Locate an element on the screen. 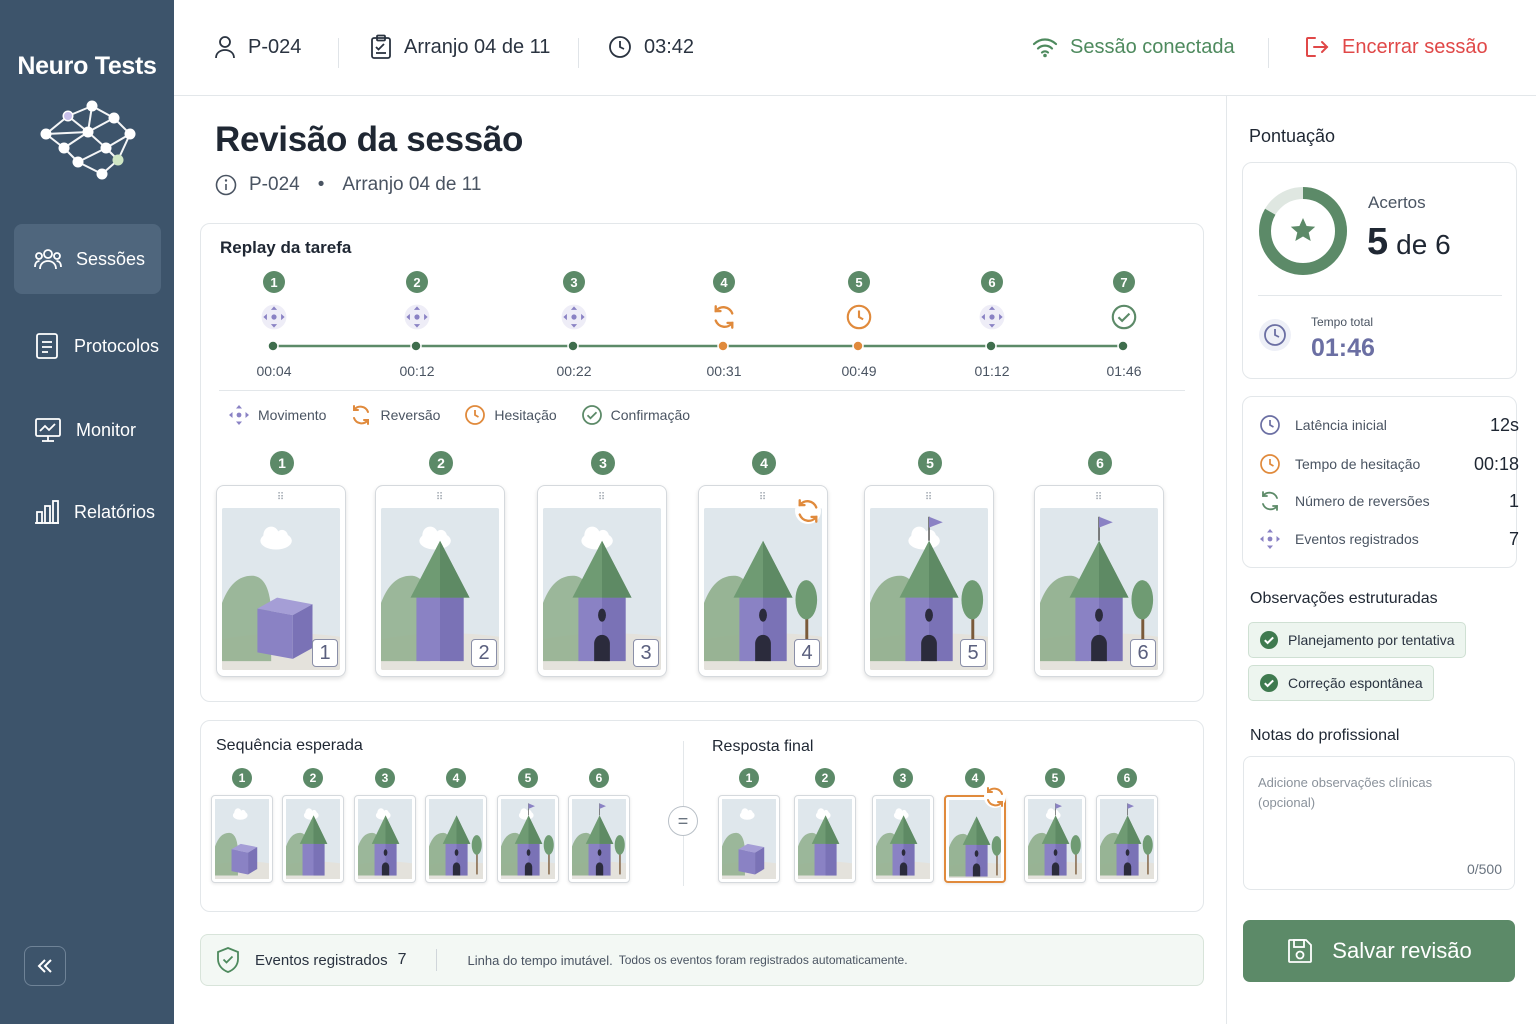  collapse-sidebar-button is located at coordinates (45, 966).